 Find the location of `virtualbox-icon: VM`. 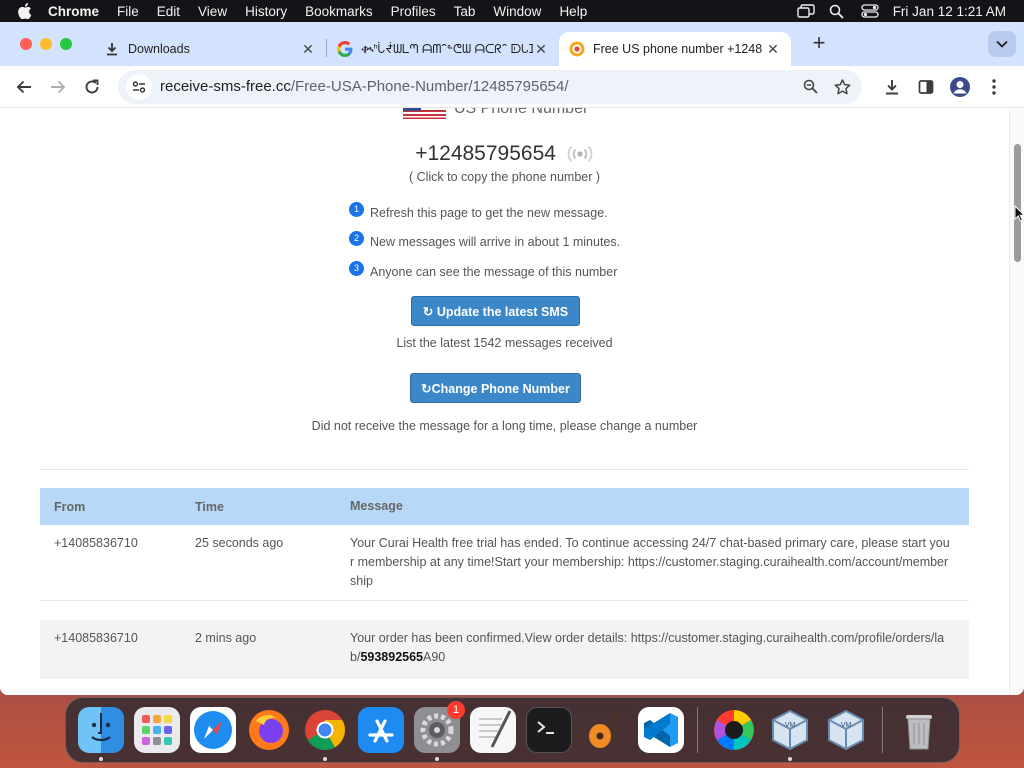

virtualbox-icon: VM is located at coordinates (846, 730).